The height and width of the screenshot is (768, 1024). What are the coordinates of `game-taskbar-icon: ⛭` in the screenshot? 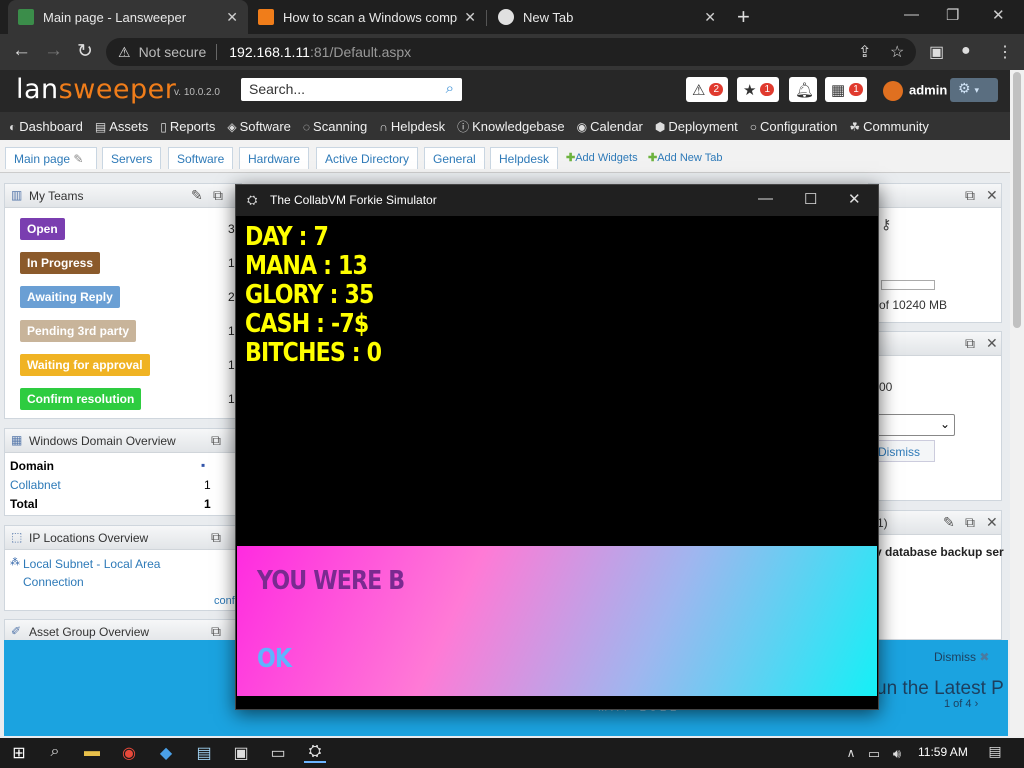 It's located at (315, 753).